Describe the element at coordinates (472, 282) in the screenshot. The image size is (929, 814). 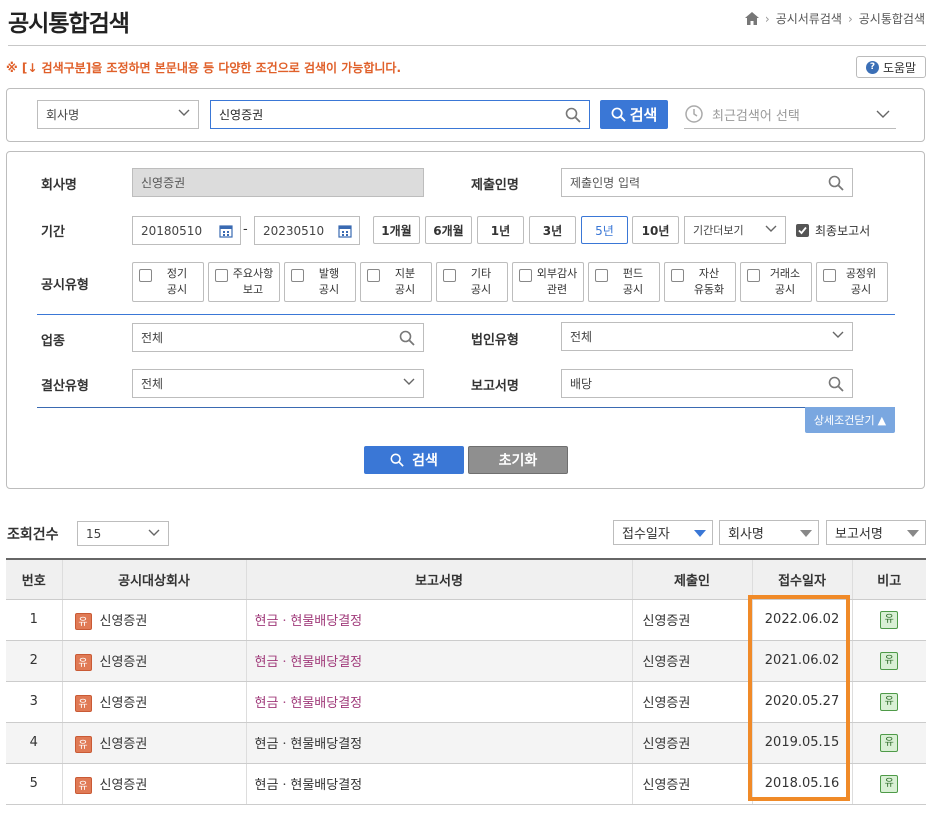
I see `disclosure-type-other: 기타 공시` at that location.